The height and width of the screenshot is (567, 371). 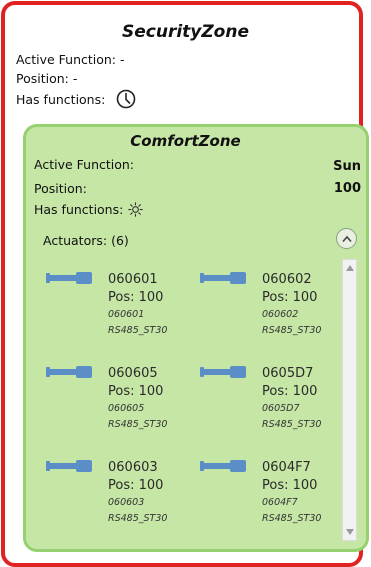 I want to click on clock-icon, so click(x=126, y=99).